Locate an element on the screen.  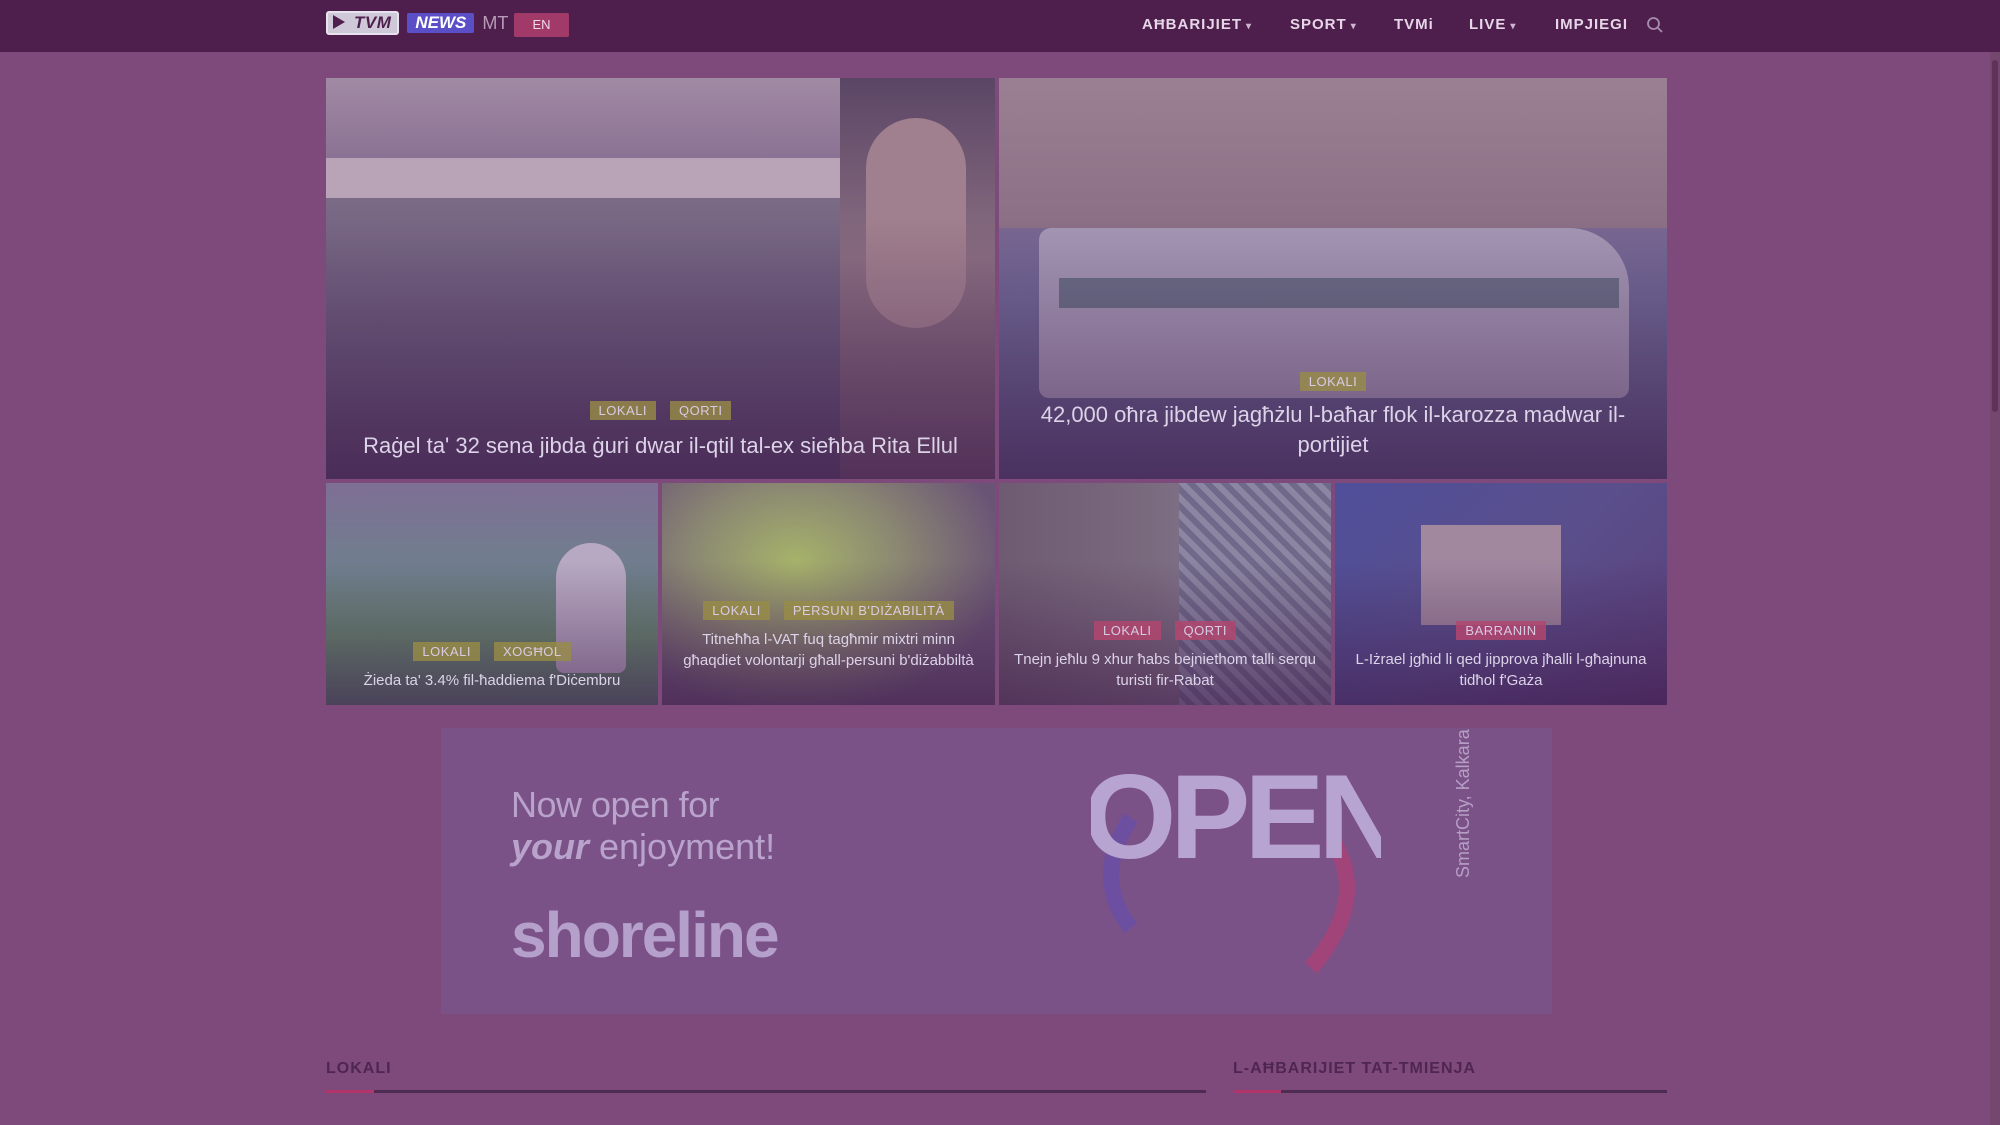
nav-item-live: LIVE ▾ is located at coordinates (1492, 24).